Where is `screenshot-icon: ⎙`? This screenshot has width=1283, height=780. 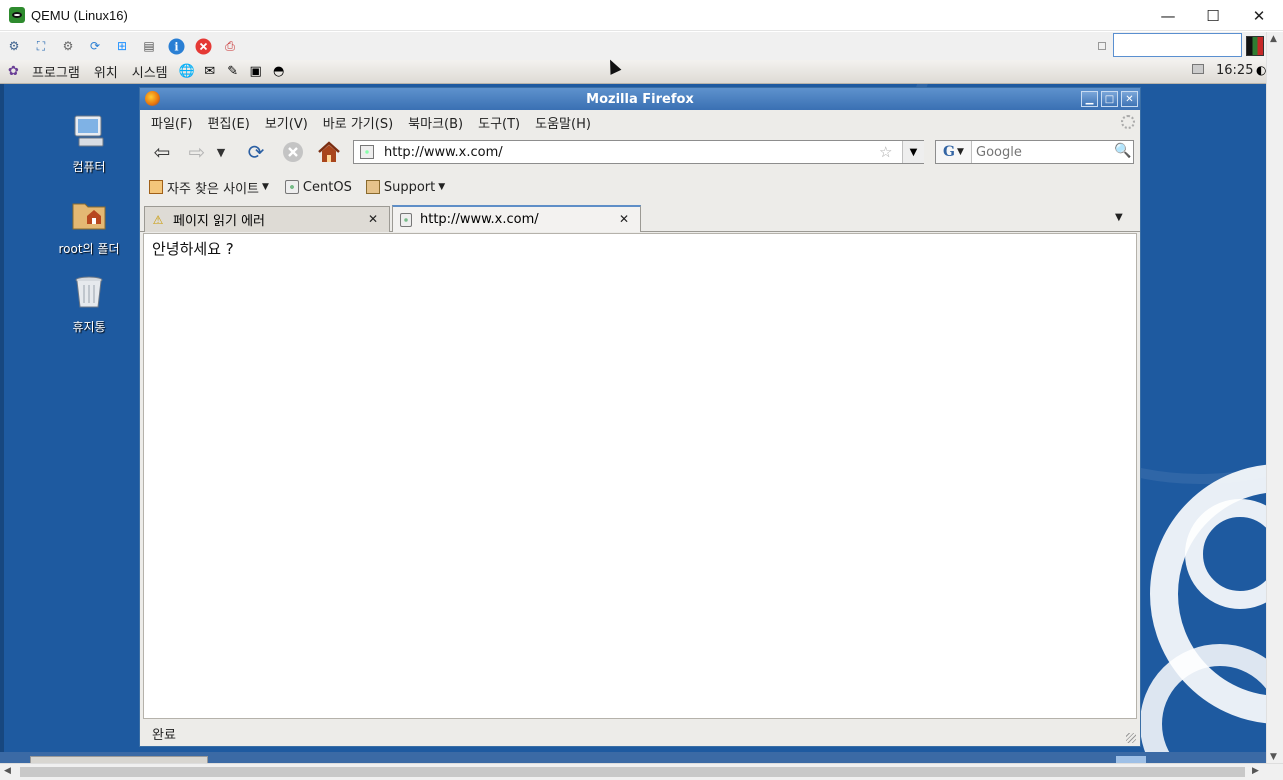
screenshot-icon: ⎙ is located at coordinates (230, 46).